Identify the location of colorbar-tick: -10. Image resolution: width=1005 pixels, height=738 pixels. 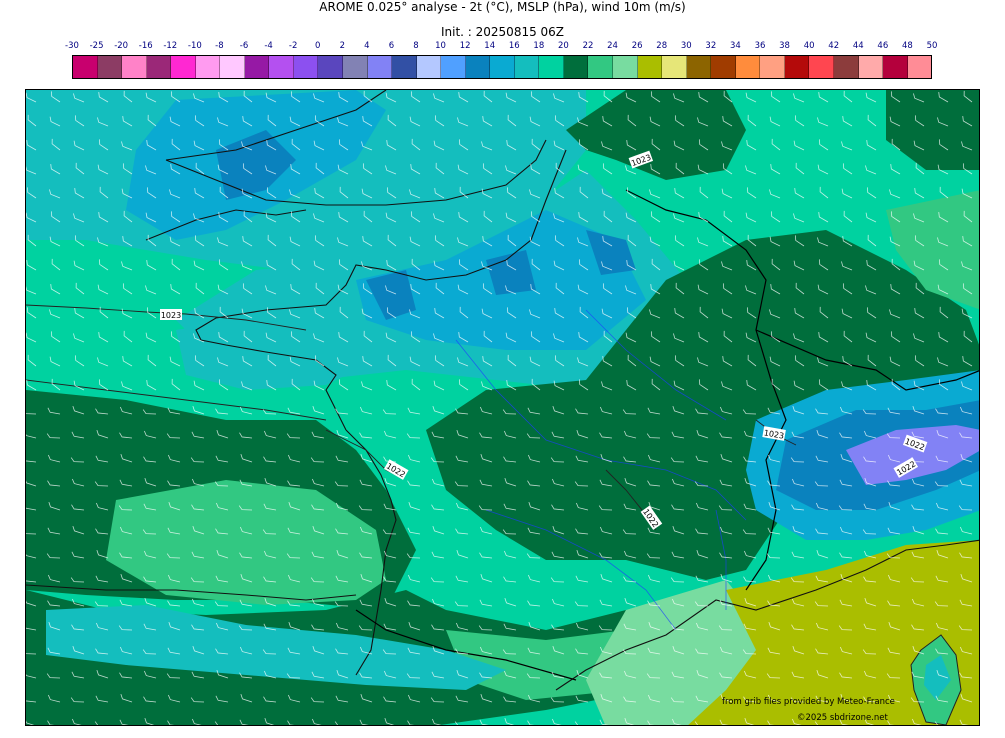
(194, 46).